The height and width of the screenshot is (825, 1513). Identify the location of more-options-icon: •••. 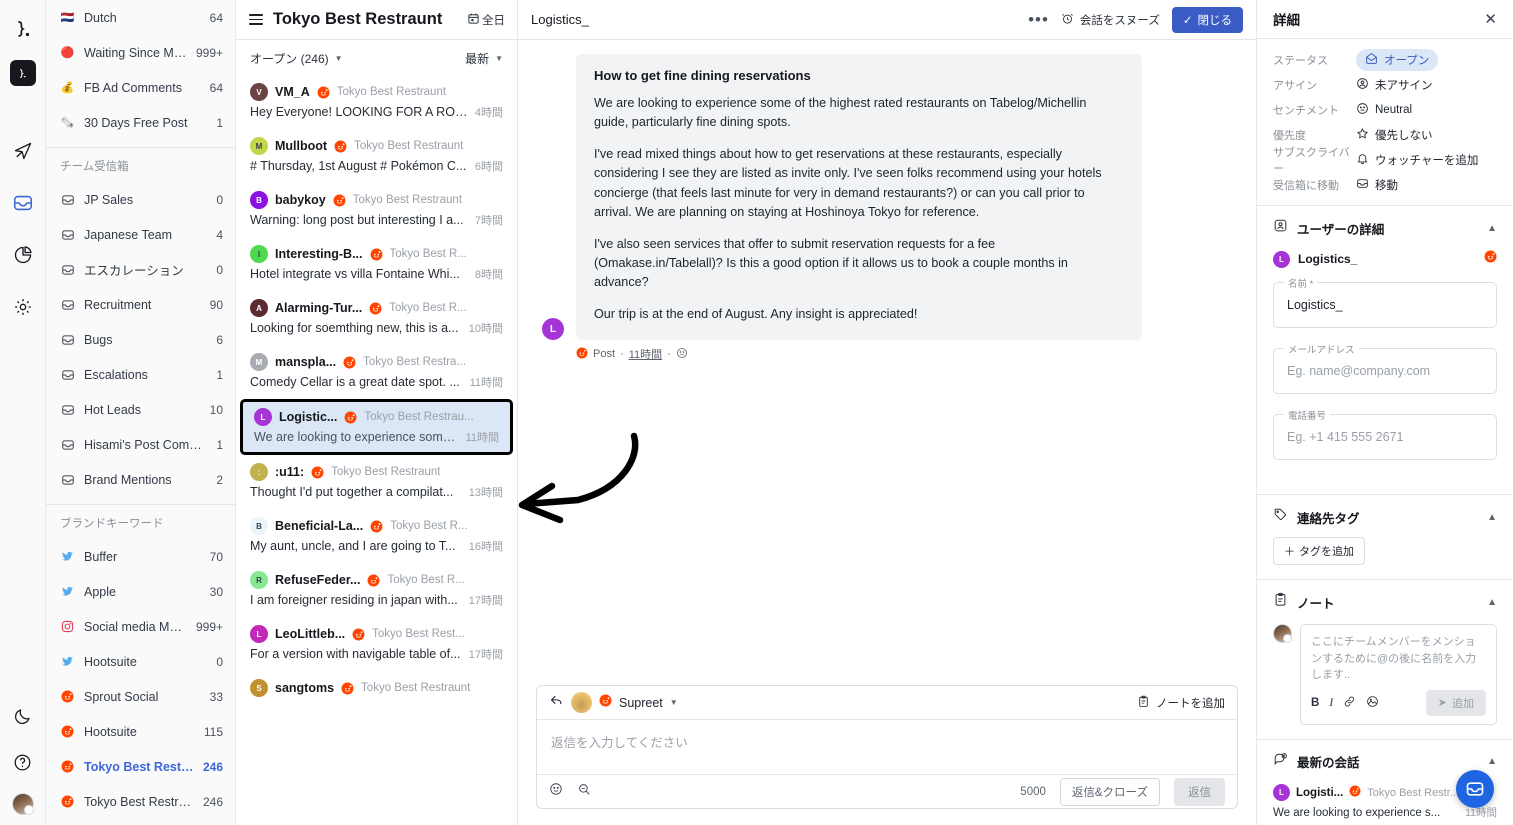
(1038, 19).